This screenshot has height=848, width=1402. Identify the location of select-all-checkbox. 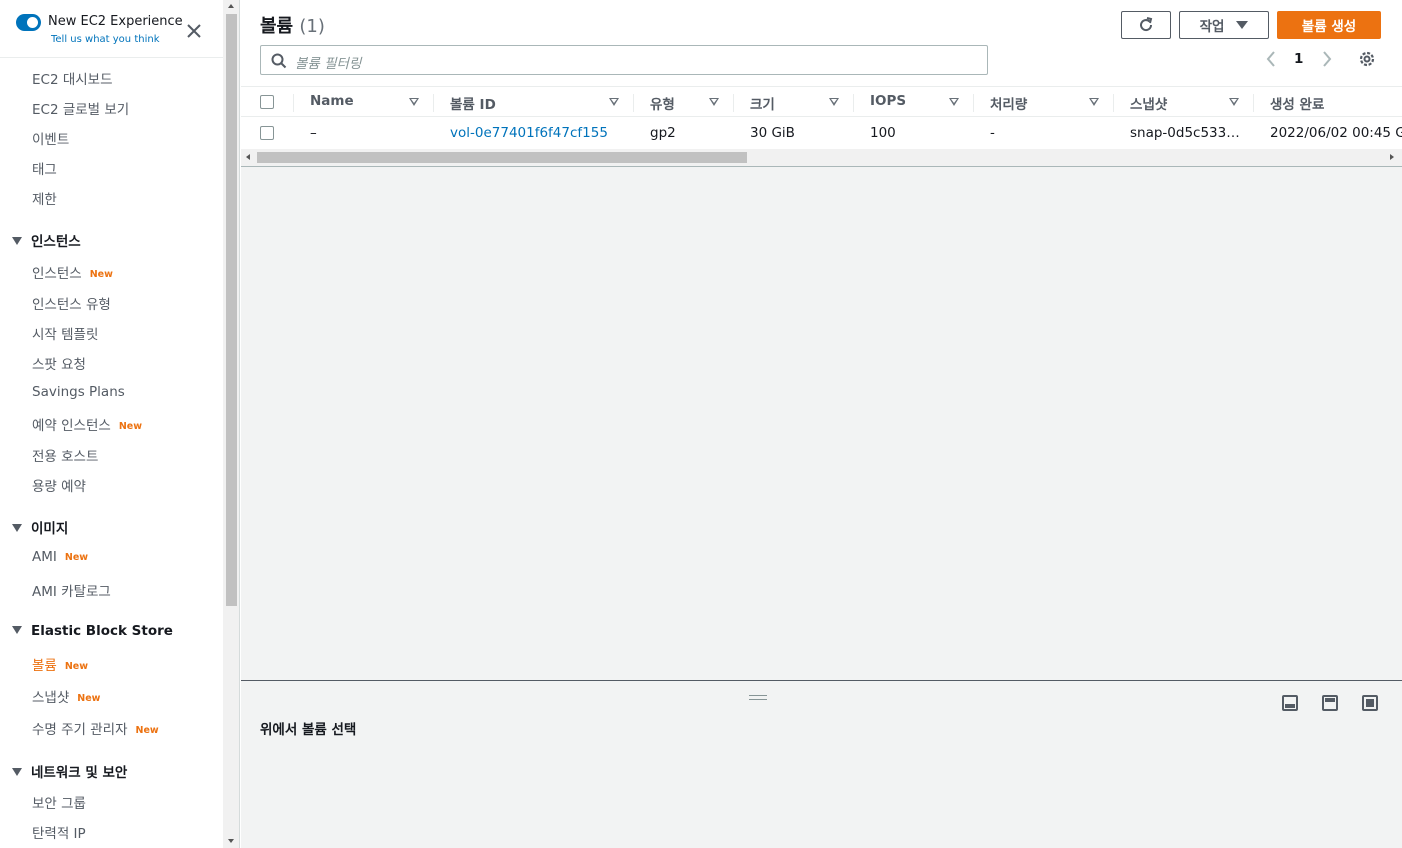
(267, 102).